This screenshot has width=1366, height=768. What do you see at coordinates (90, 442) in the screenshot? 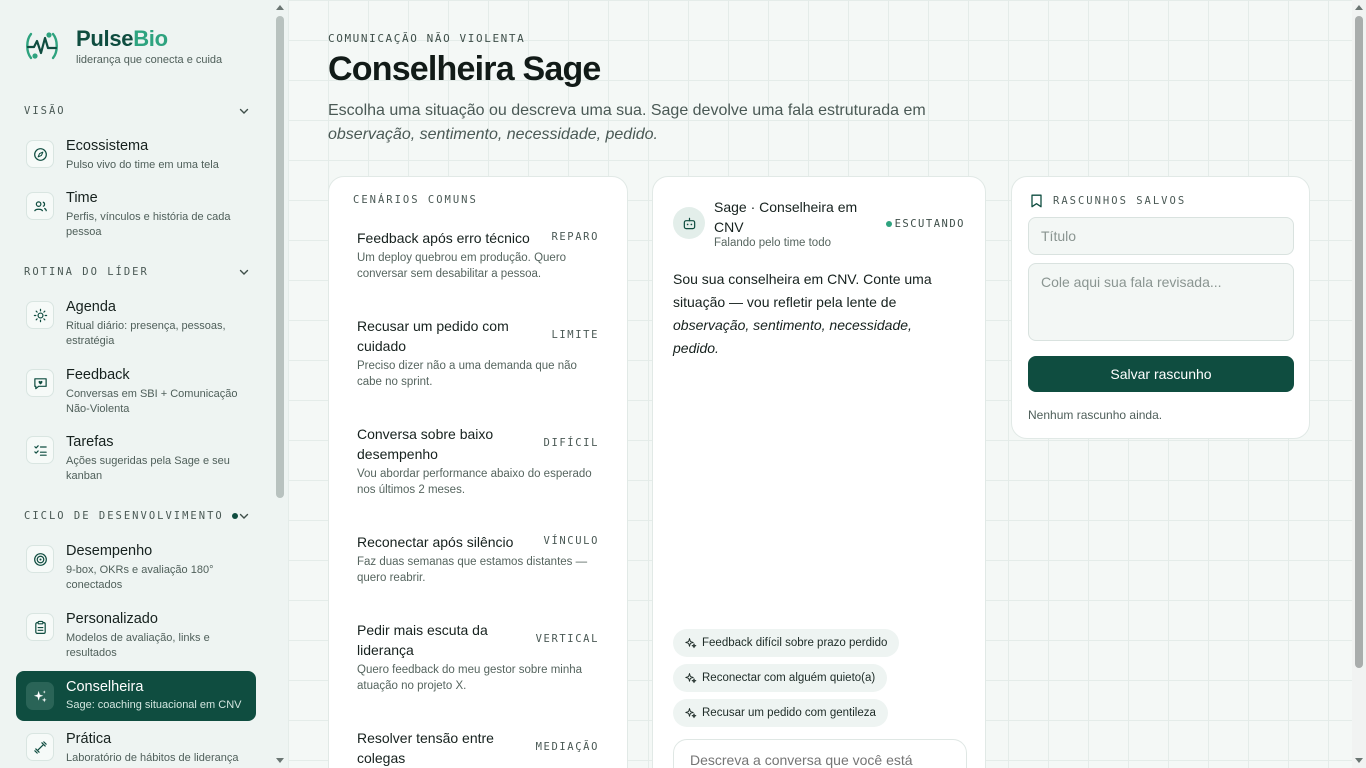
I see `sidebar-item-title: Tarefas` at bounding box center [90, 442].